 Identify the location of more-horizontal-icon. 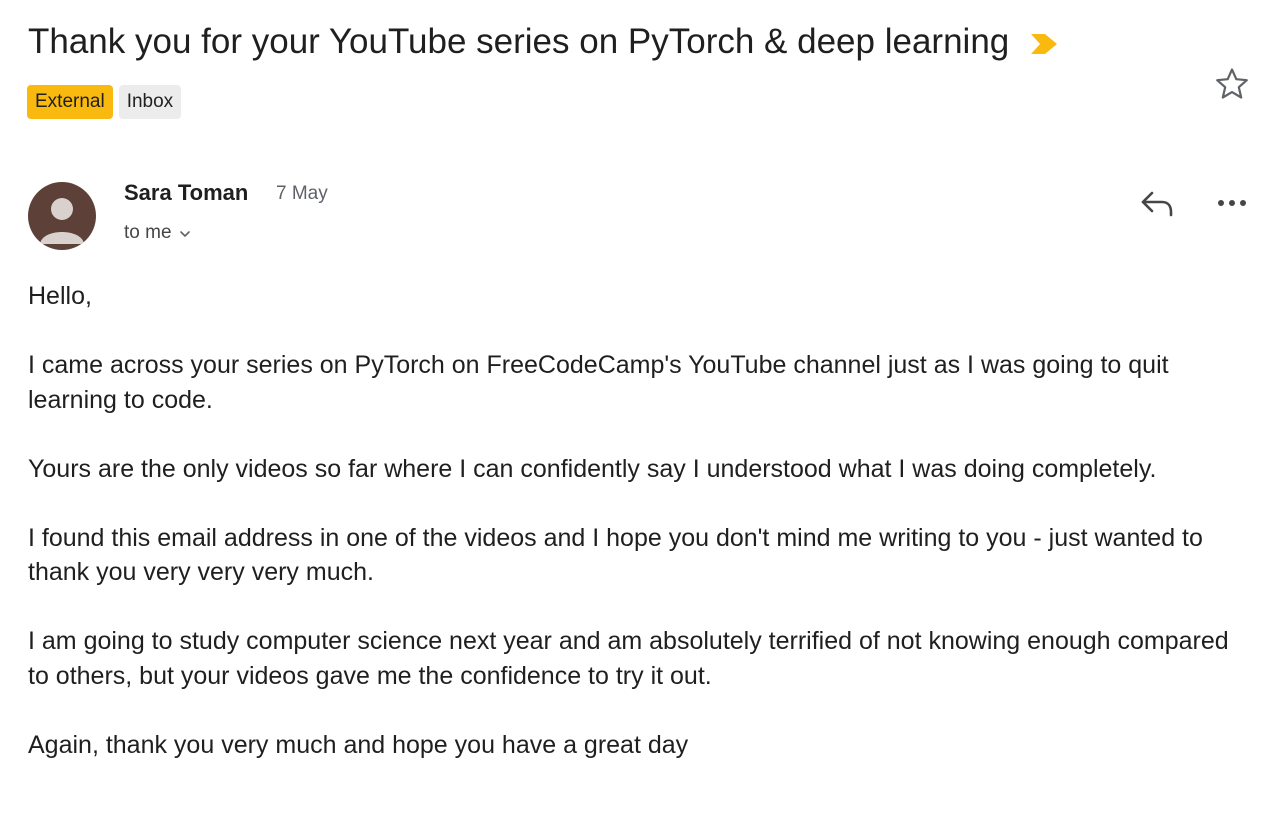
(1232, 203).